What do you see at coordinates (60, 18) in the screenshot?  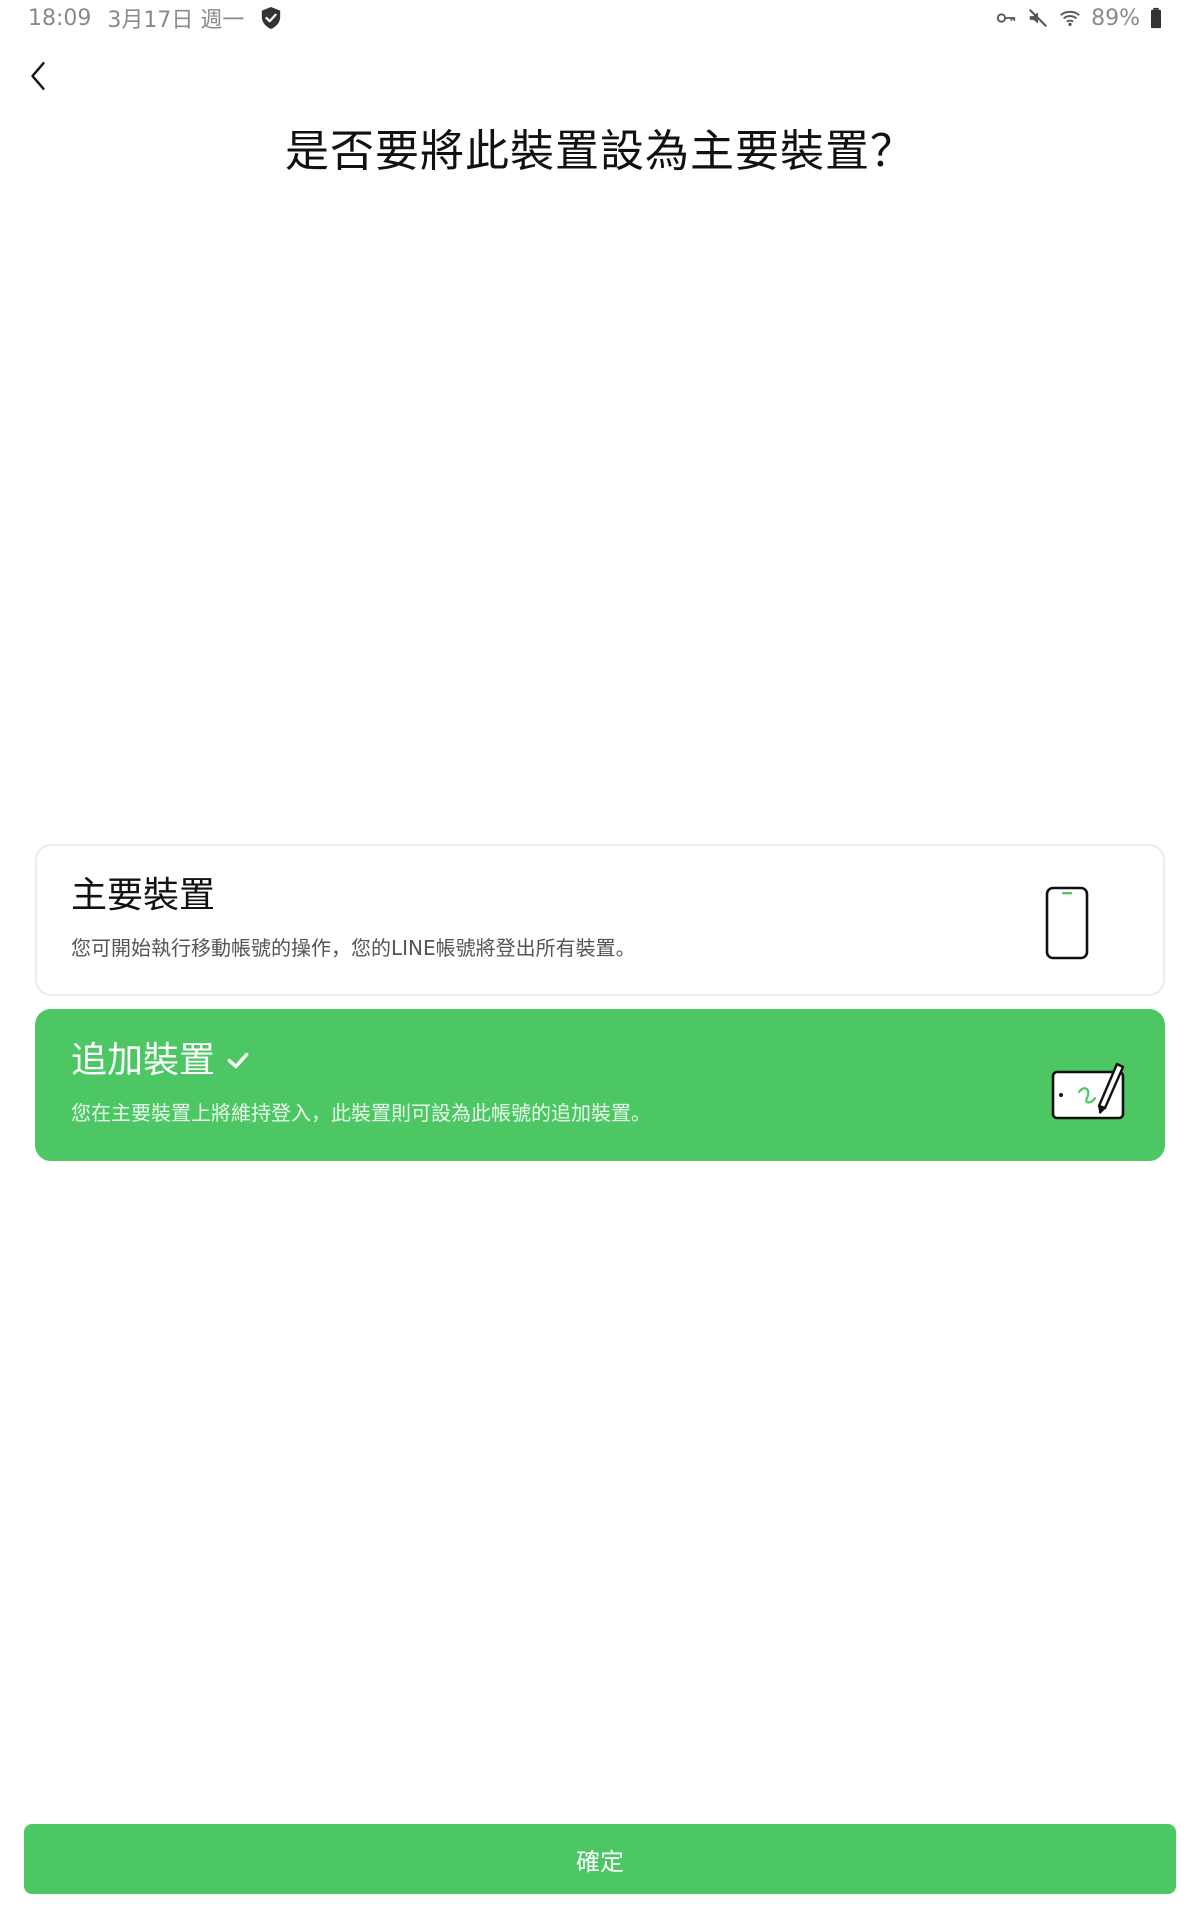 I see `status-time: 18:09` at bounding box center [60, 18].